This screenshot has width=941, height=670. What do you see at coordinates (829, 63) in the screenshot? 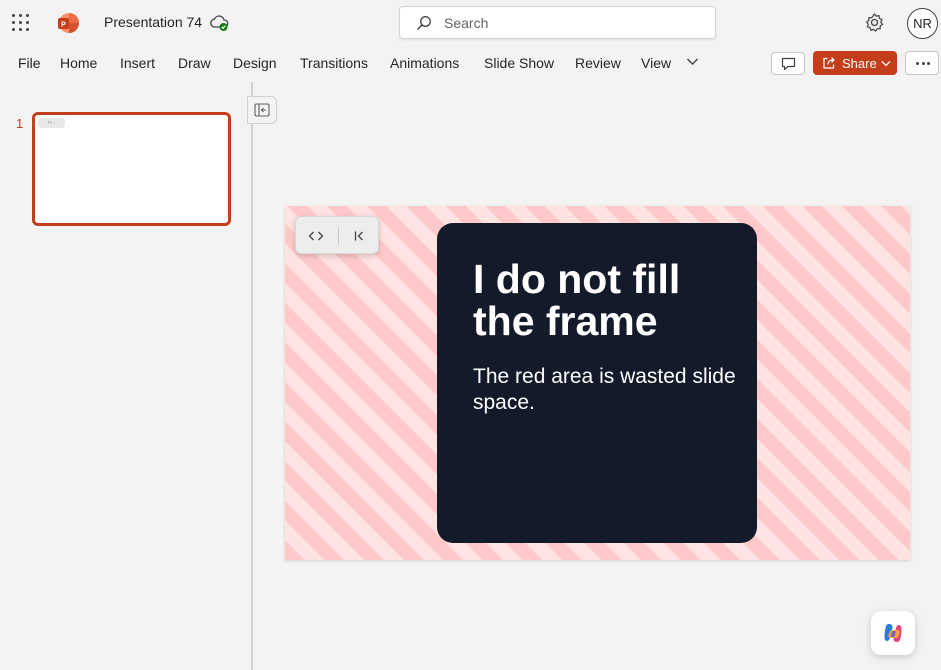
I see `share-icon` at bounding box center [829, 63].